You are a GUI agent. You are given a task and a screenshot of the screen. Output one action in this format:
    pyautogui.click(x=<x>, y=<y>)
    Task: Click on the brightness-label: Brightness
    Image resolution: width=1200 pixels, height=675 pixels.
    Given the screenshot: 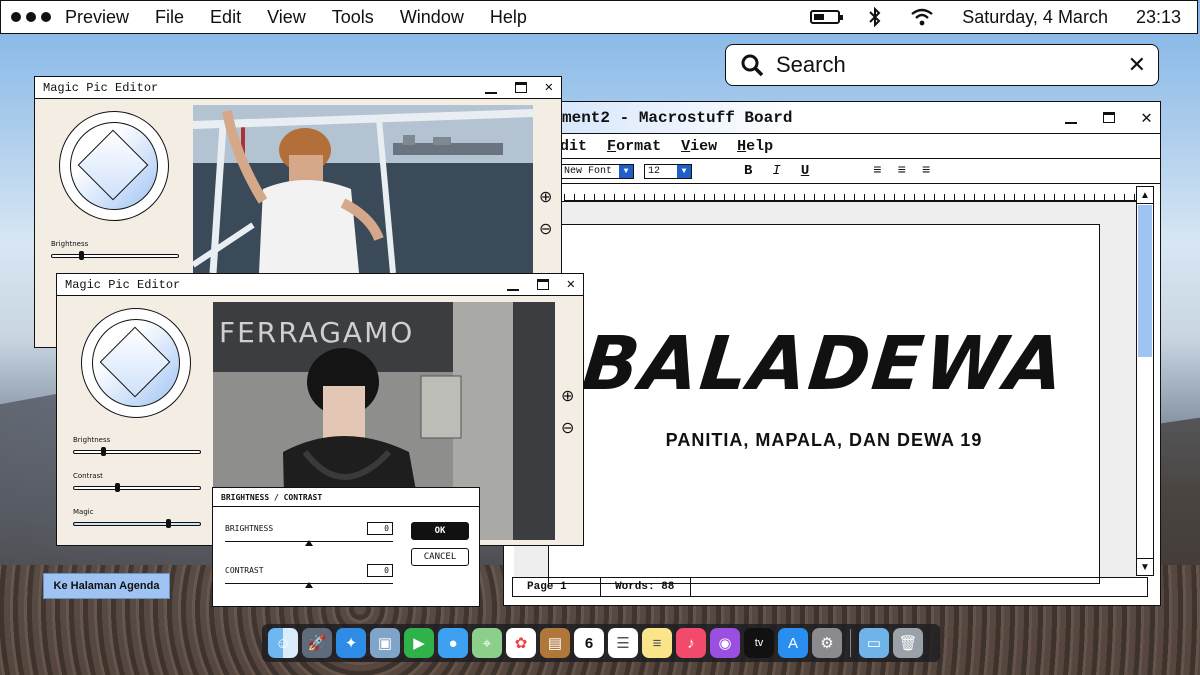 What is the action you would take?
    pyautogui.click(x=70, y=244)
    